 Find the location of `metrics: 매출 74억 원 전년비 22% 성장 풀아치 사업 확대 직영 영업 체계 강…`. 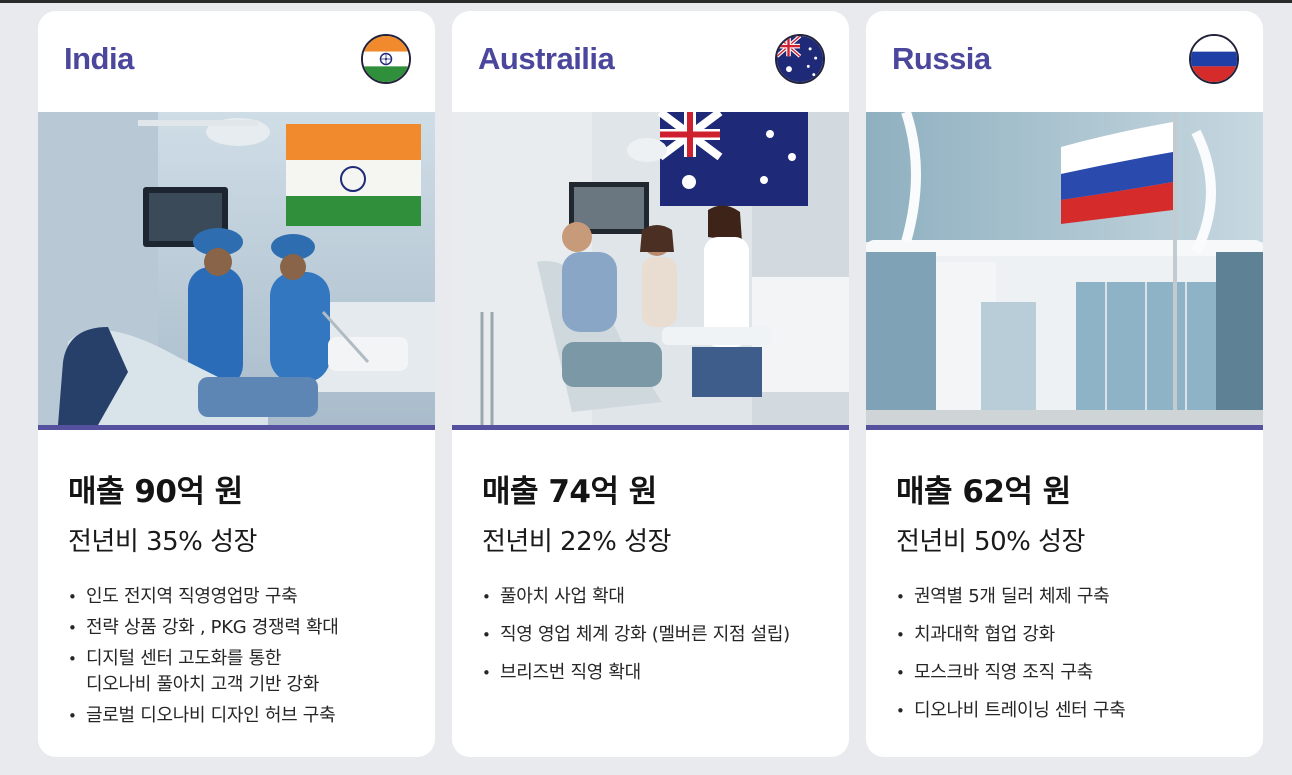

metrics: 매출 74억 원 전년비 22% 성장 풀아치 사업 확대 직영 영업 체계 강… is located at coordinates (650, 558).